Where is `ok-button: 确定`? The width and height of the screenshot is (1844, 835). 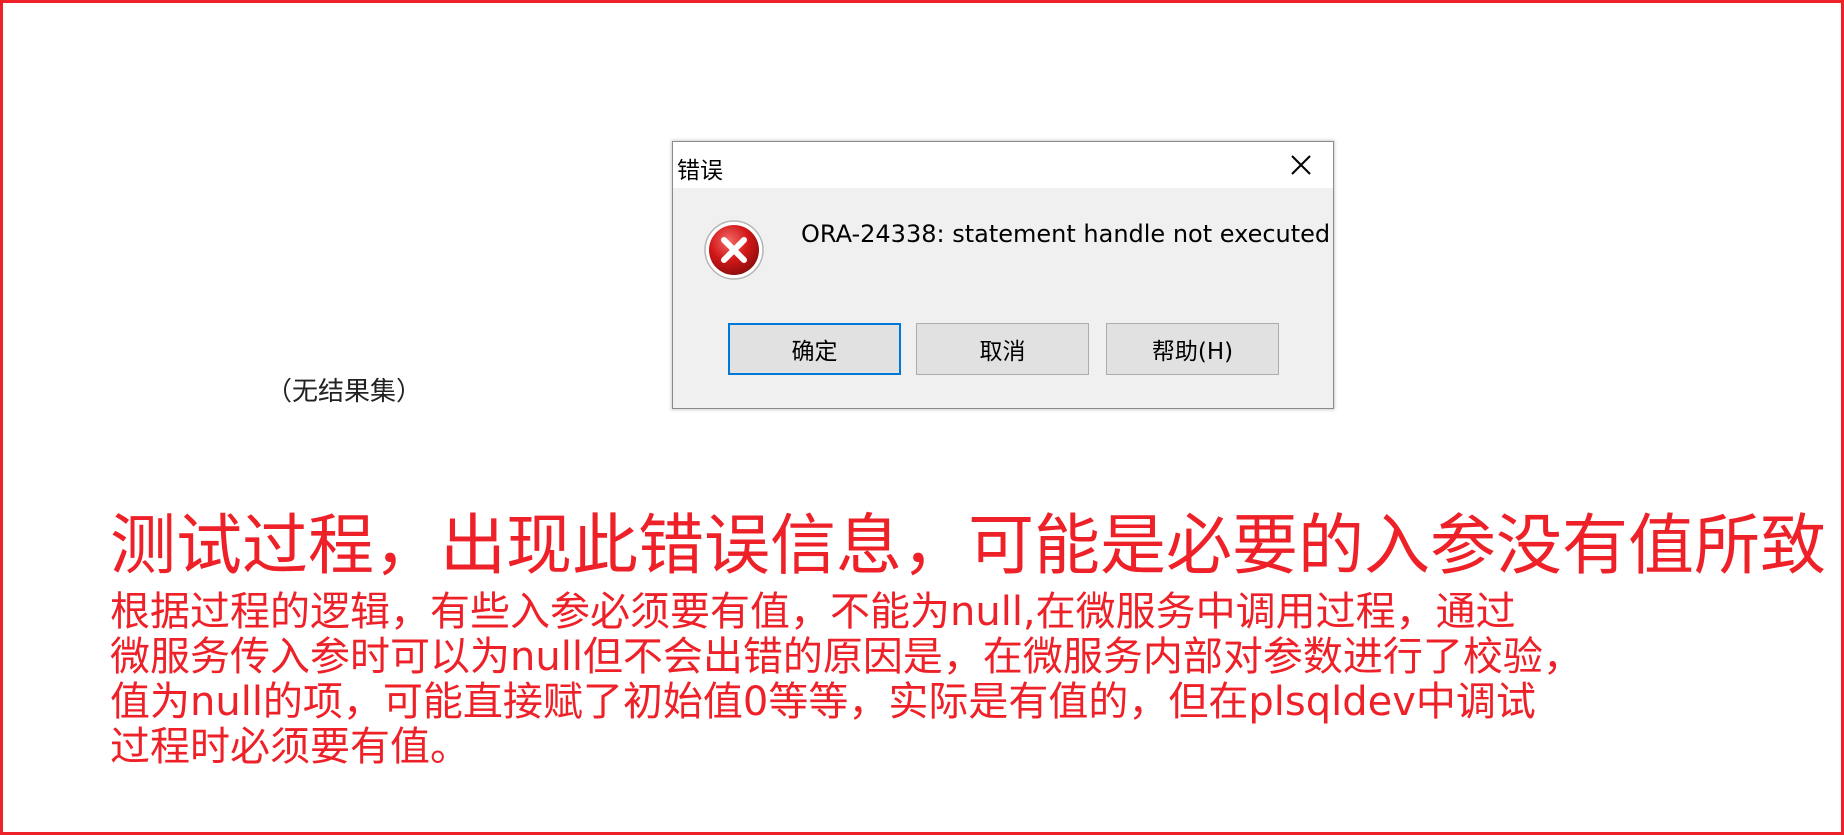
ok-button: 确定 is located at coordinates (814, 349).